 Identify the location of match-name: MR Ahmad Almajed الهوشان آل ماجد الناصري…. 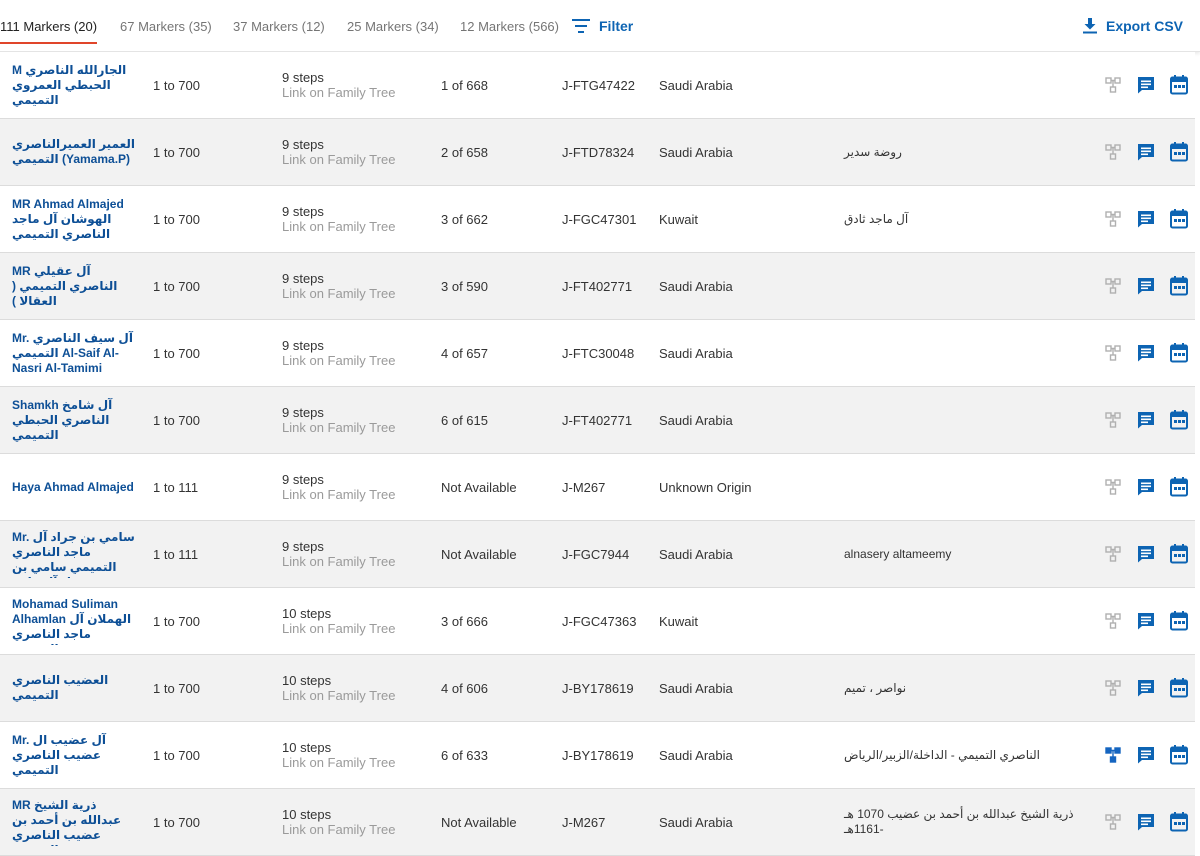
(76, 219).